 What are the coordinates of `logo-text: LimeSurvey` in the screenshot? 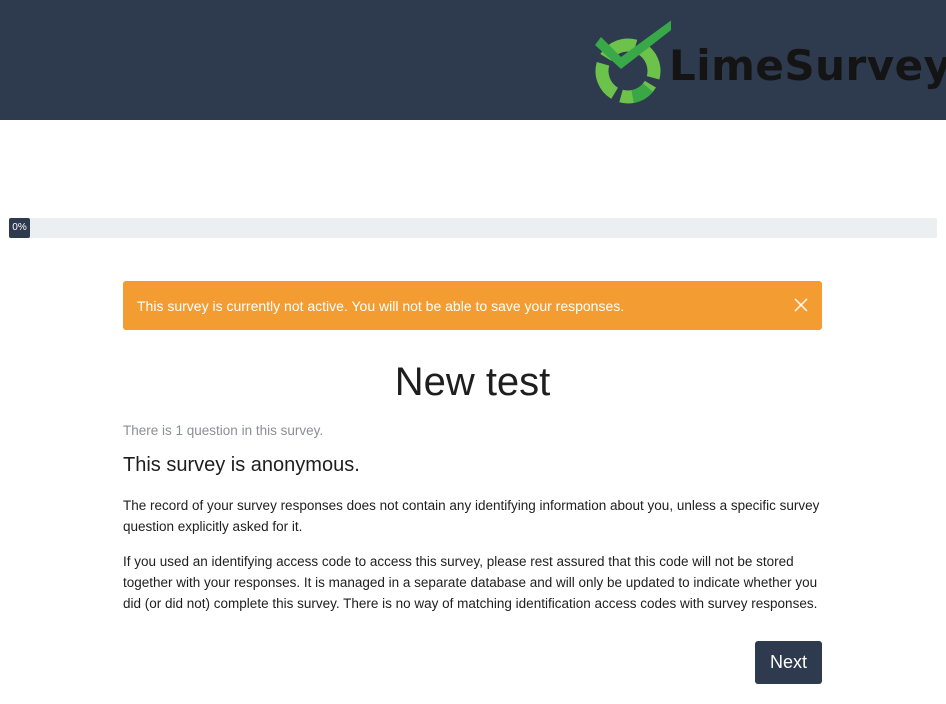 It's located at (807, 65).